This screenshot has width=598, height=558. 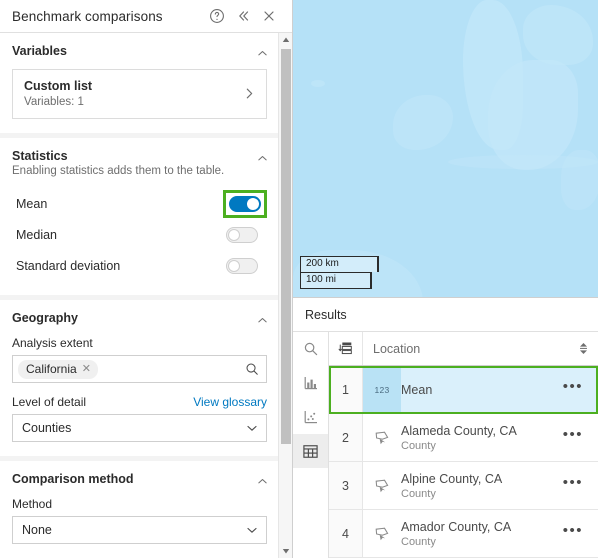 What do you see at coordinates (139, 318) in the screenshot?
I see `section-geography-header: Geography` at bounding box center [139, 318].